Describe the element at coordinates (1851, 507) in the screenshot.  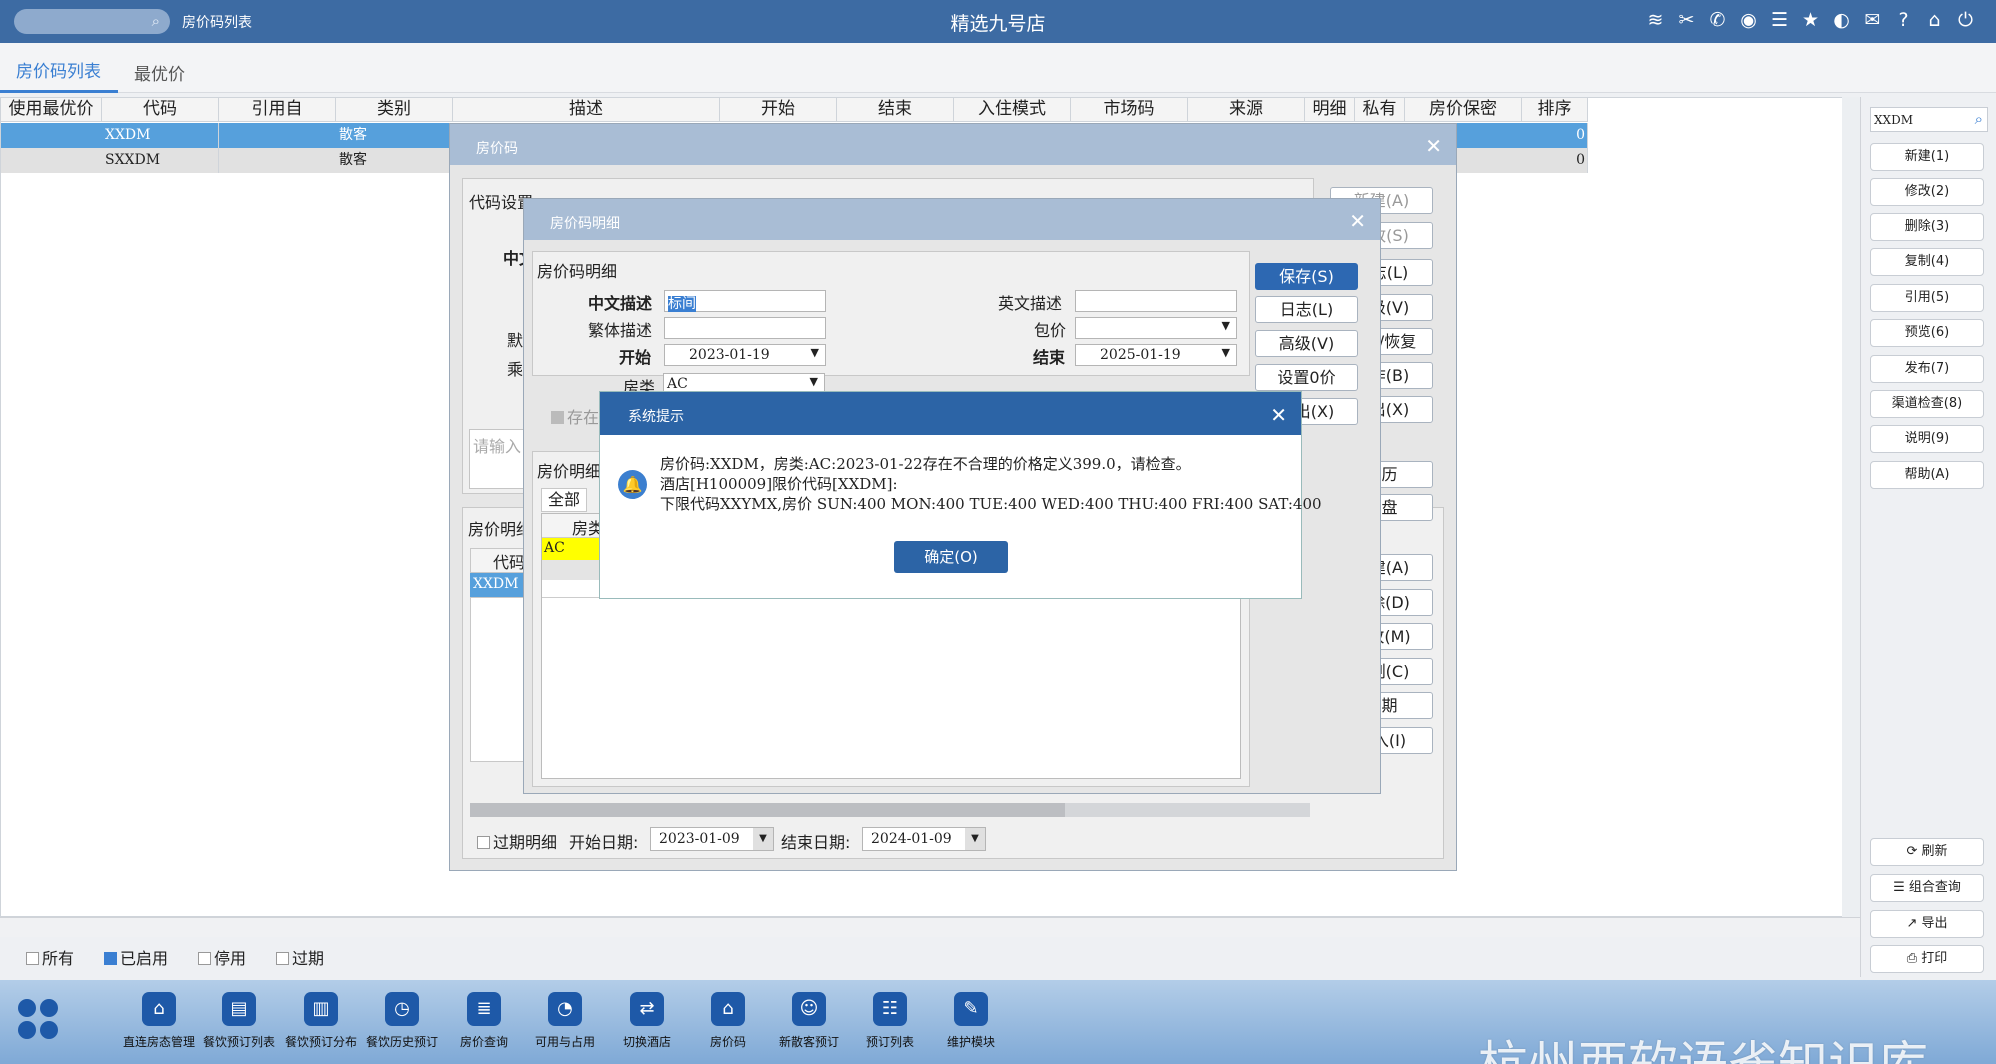
I see `grid-vertical-scrollbar` at that location.